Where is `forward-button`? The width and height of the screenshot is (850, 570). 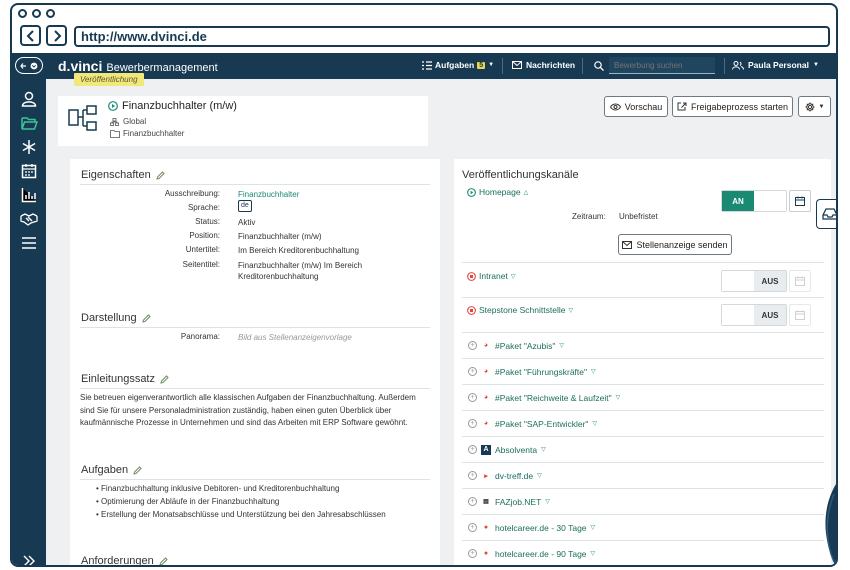 forward-button is located at coordinates (56, 35).